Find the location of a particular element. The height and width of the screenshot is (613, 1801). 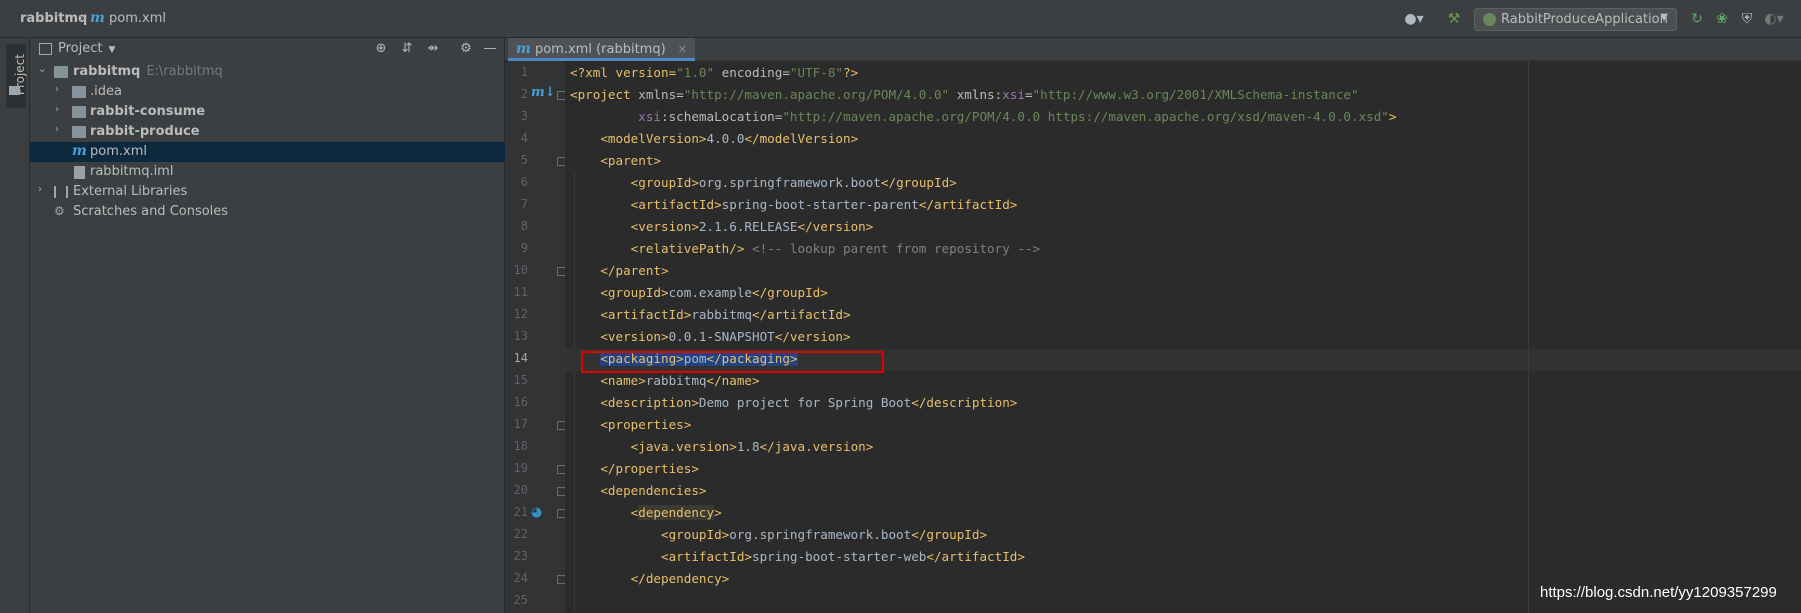

tree-item-rabbitmq-iml: rabbitmq.iml is located at coordinates (267, 172).